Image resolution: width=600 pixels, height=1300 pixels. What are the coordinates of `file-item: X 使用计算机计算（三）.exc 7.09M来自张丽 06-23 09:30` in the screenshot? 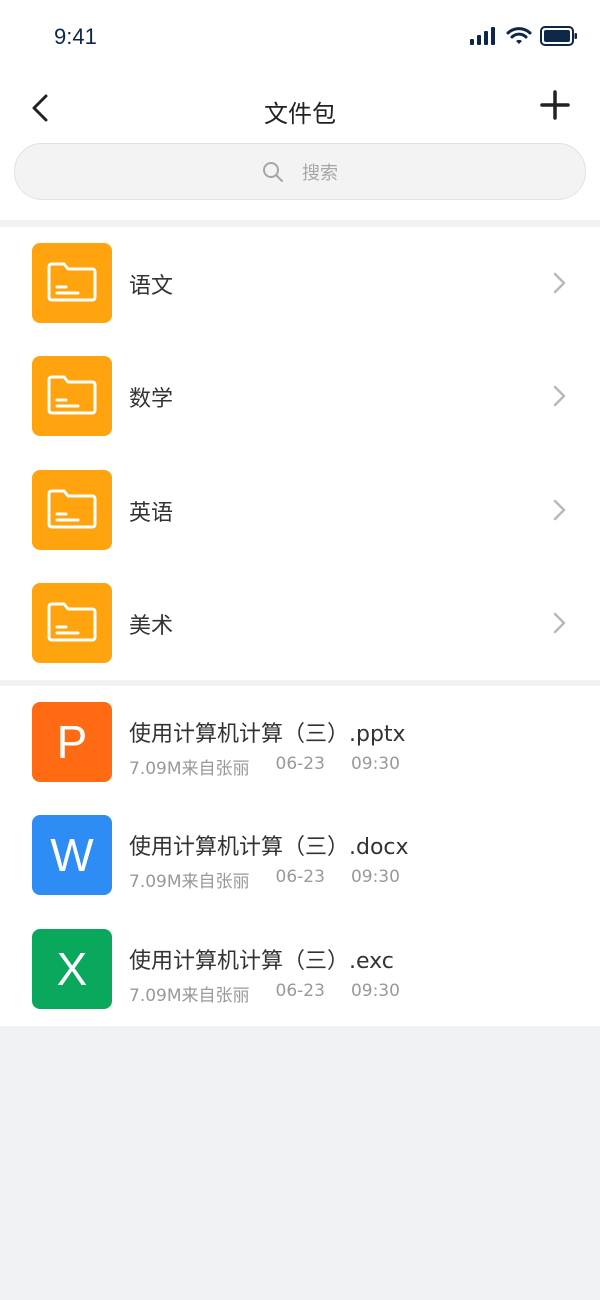 It's located at (300, 969).